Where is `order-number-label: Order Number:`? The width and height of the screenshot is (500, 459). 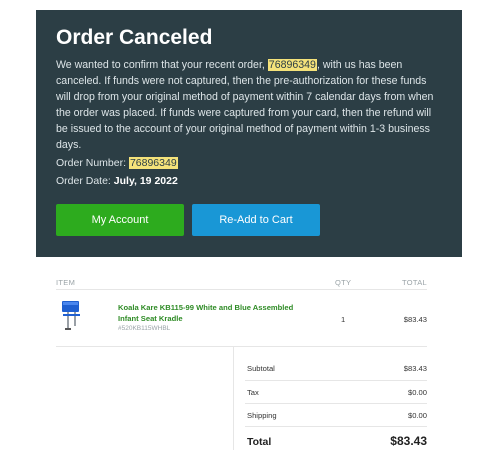
order-number-label: Order Number: is located at coordinates (92, 163).